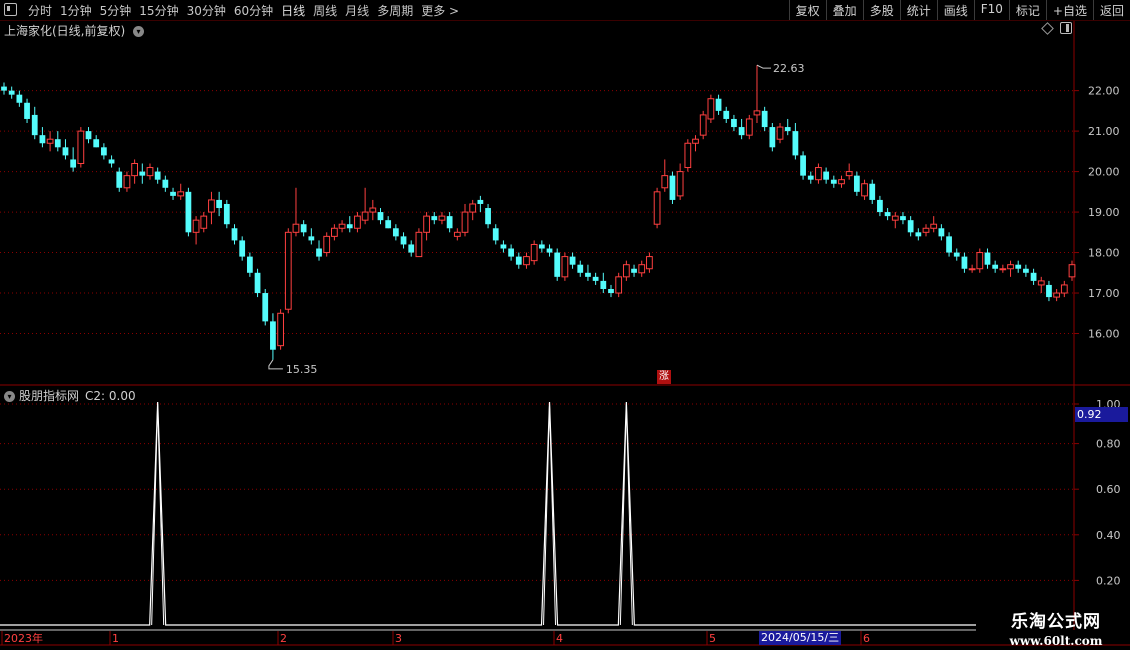  I want to click on time-axis-label: 3, so click(398, 638).